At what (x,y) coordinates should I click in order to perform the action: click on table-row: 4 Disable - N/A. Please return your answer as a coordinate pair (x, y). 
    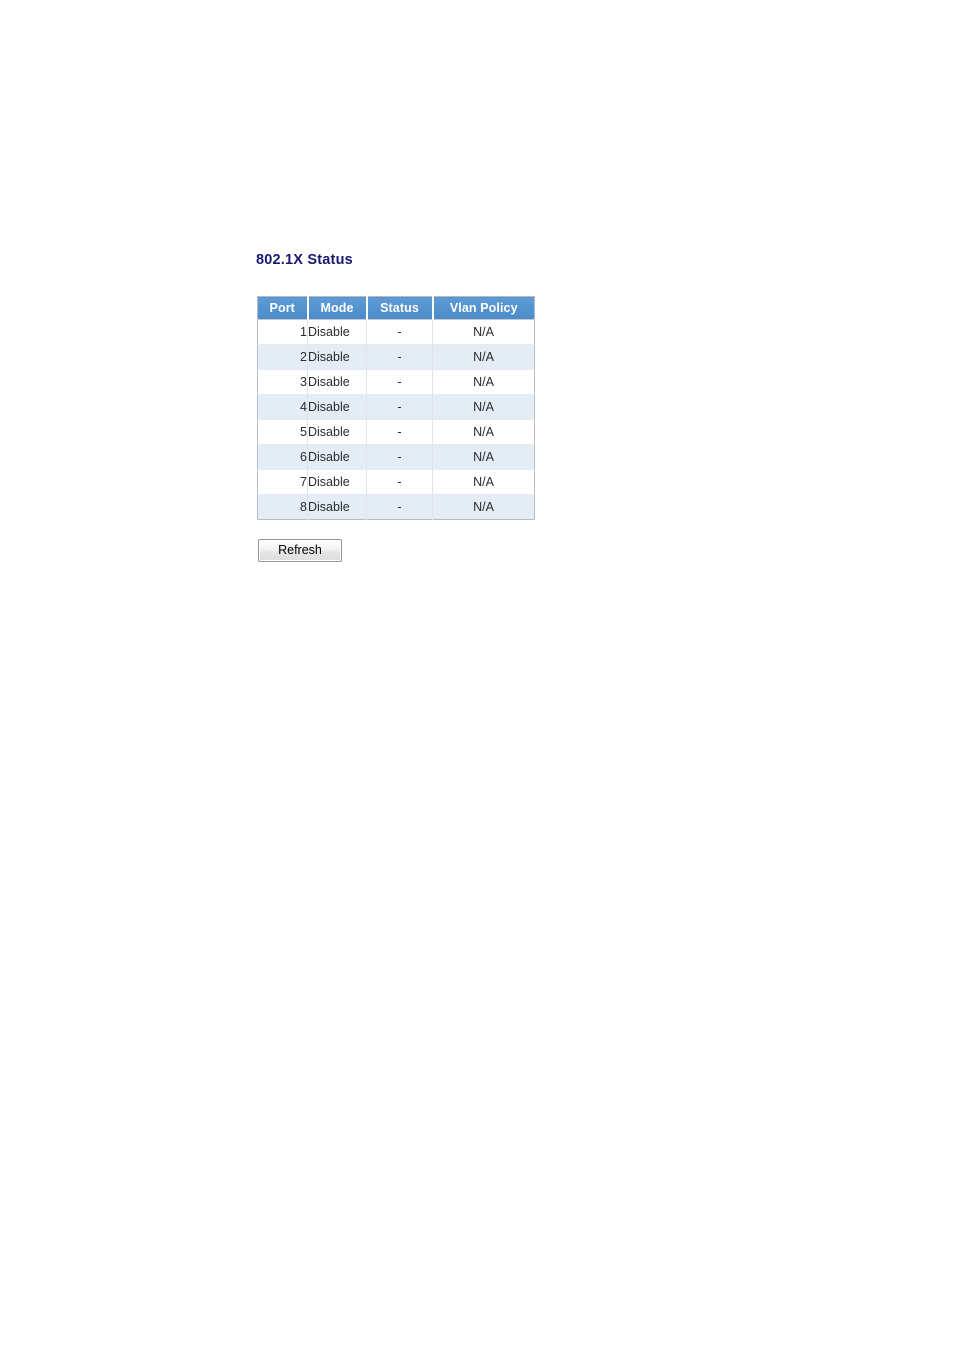
    Looking at the image, I should click on (396, 407).